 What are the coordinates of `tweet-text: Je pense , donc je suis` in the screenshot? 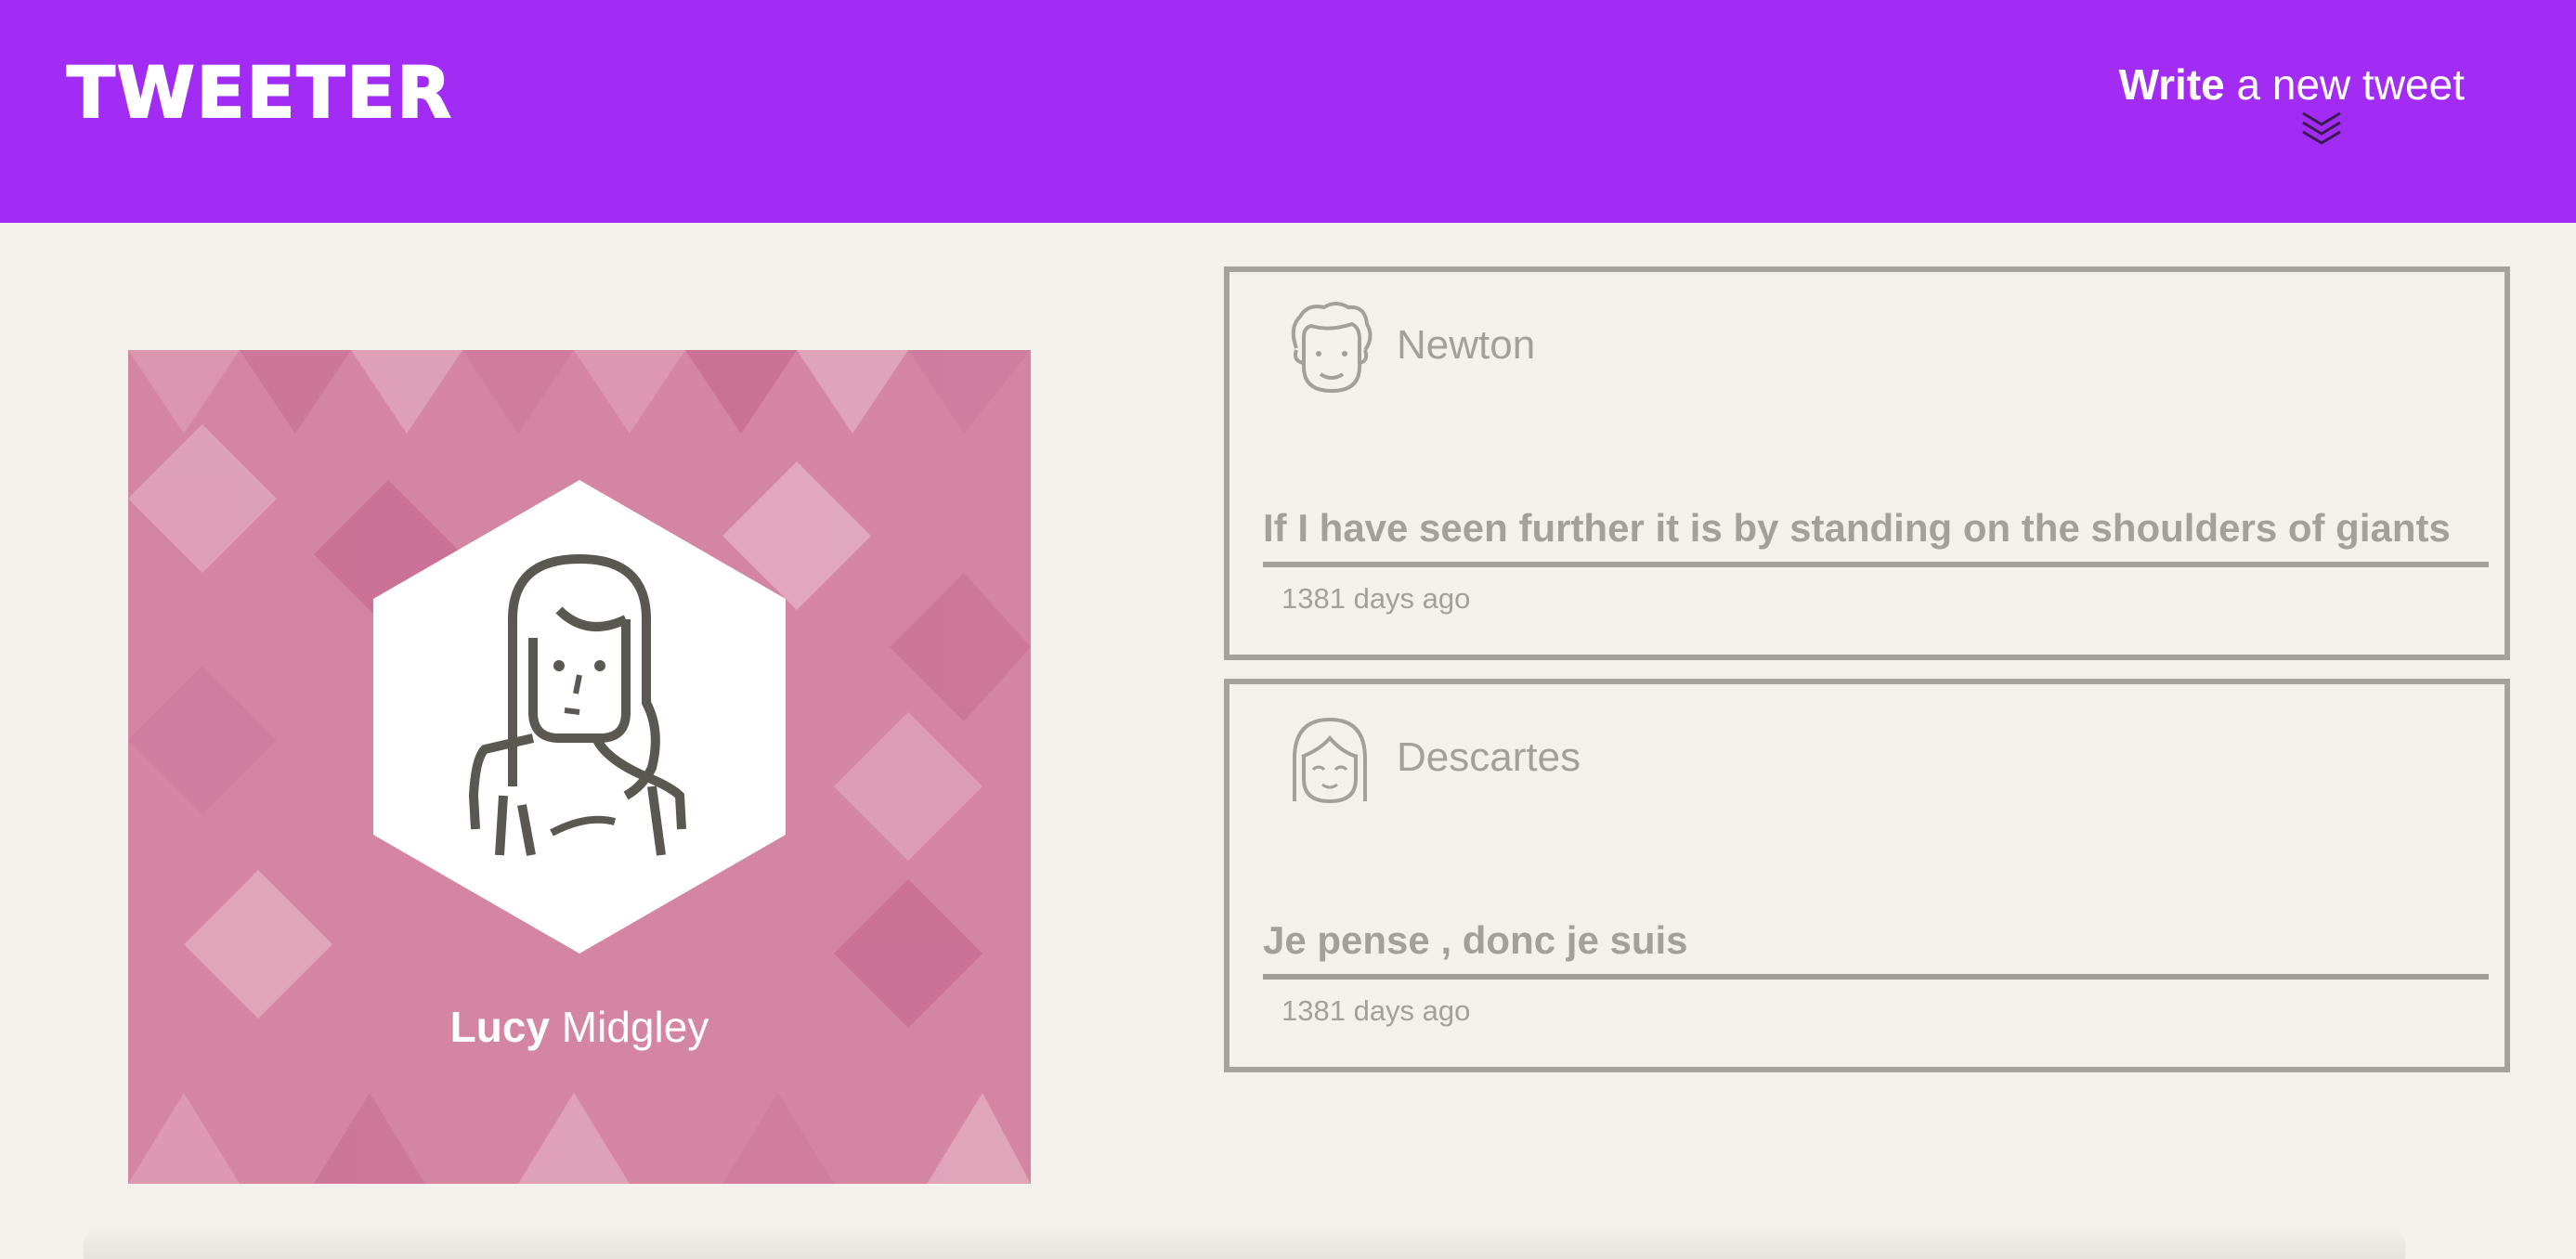 It's located at (1476, 940).